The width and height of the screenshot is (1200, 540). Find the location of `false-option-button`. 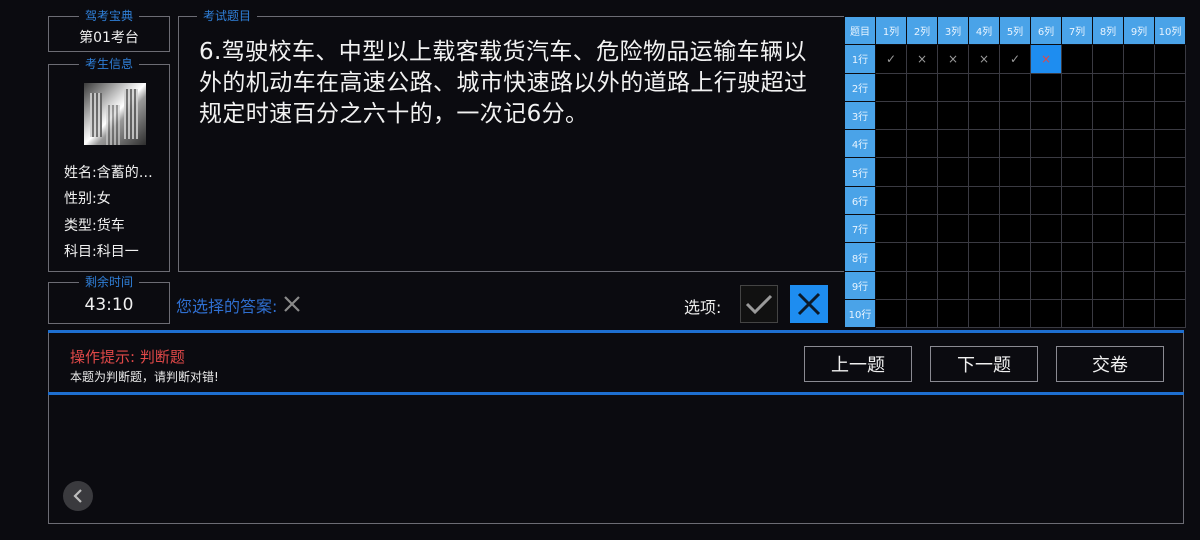

false-option-button is located at coordinates (809, 304).